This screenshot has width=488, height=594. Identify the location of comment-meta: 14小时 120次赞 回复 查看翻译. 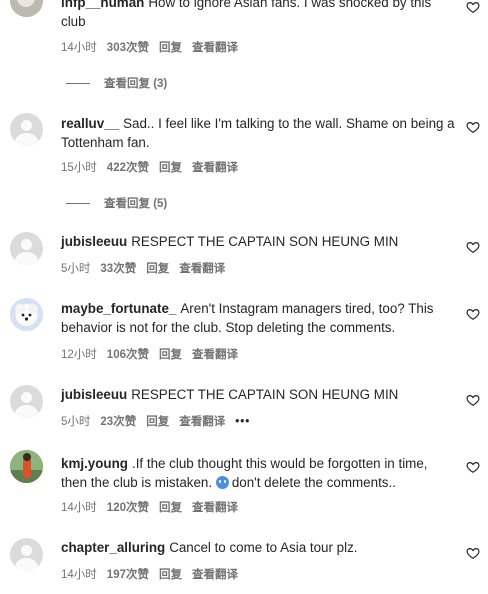
(154, 507).